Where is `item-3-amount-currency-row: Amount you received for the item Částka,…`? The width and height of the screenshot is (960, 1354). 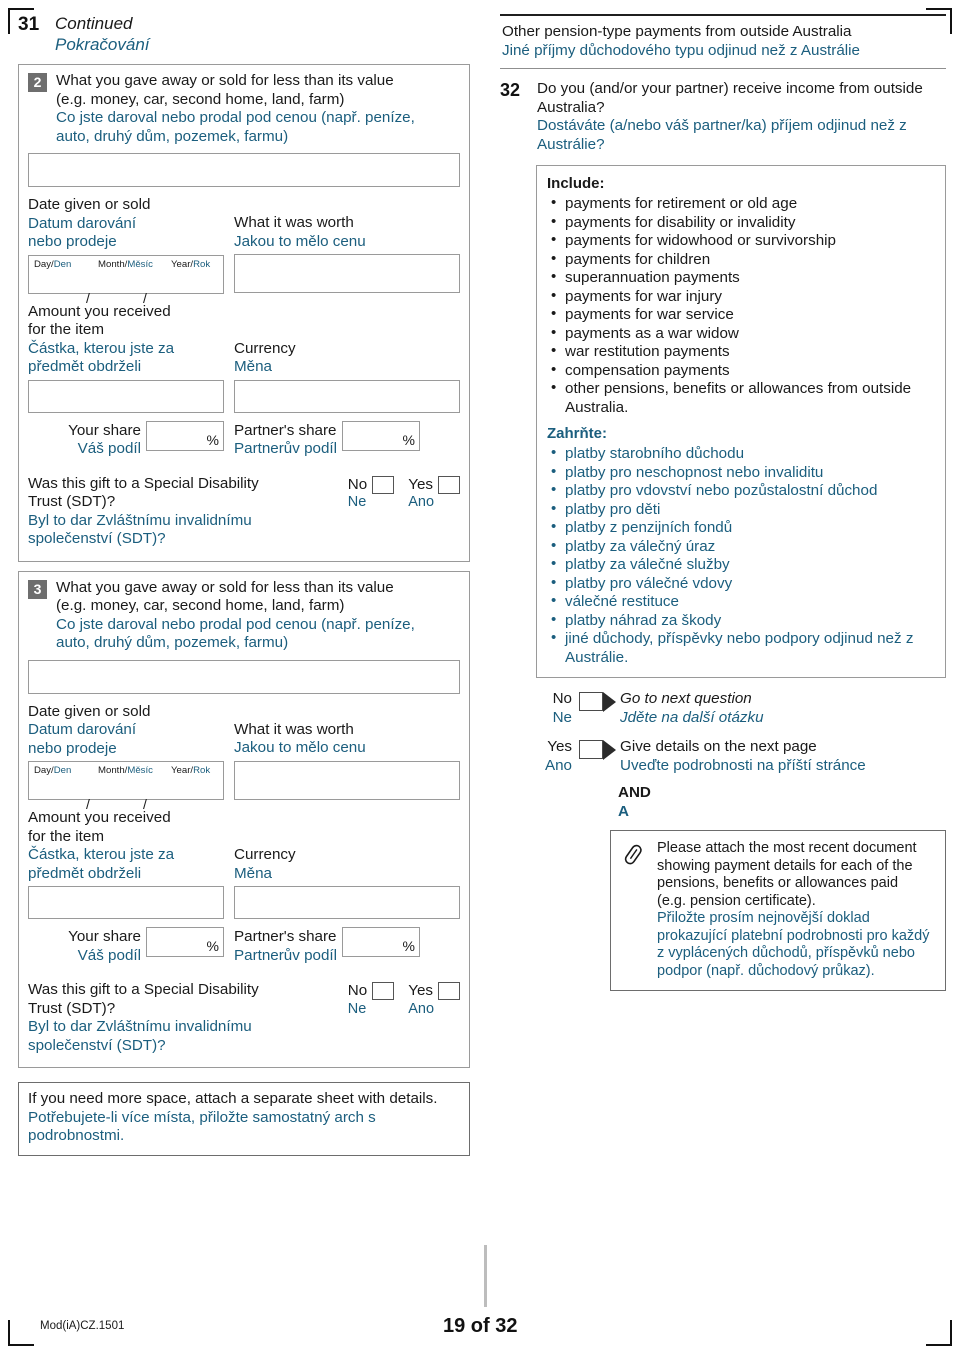 item-3-amount-currency-row: Amount you received for the item Částka,… is located at coordinates (244, 864).